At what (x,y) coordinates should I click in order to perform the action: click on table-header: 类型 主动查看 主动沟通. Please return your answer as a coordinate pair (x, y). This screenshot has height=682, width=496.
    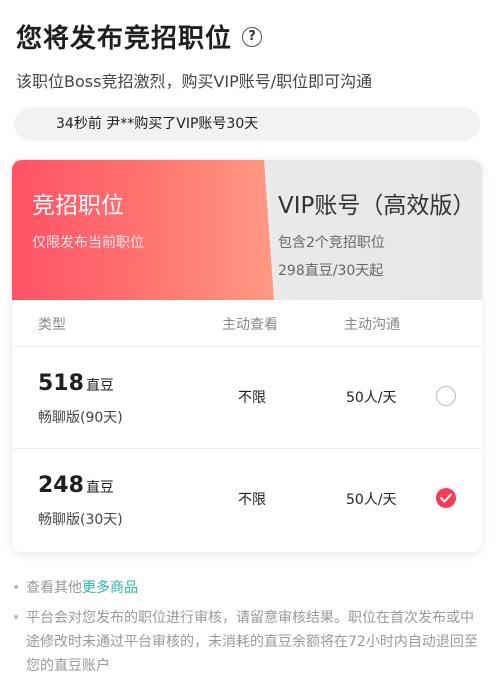
    Looking at the image, I should click on (247, 323).